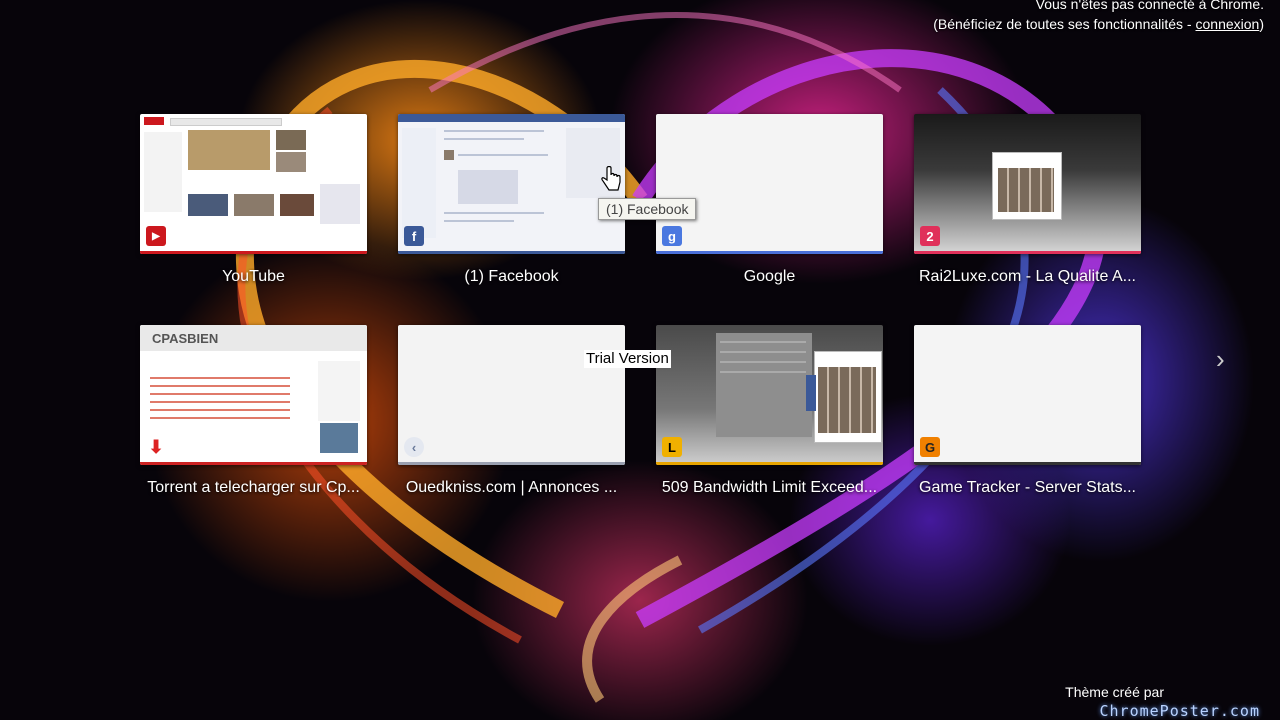 The width and height of the screenshot is (1280, 720). Describe the element at coordinates (1114, 692) in the screenshot. I see `theme-credit-label: Thème créé par` at that location.